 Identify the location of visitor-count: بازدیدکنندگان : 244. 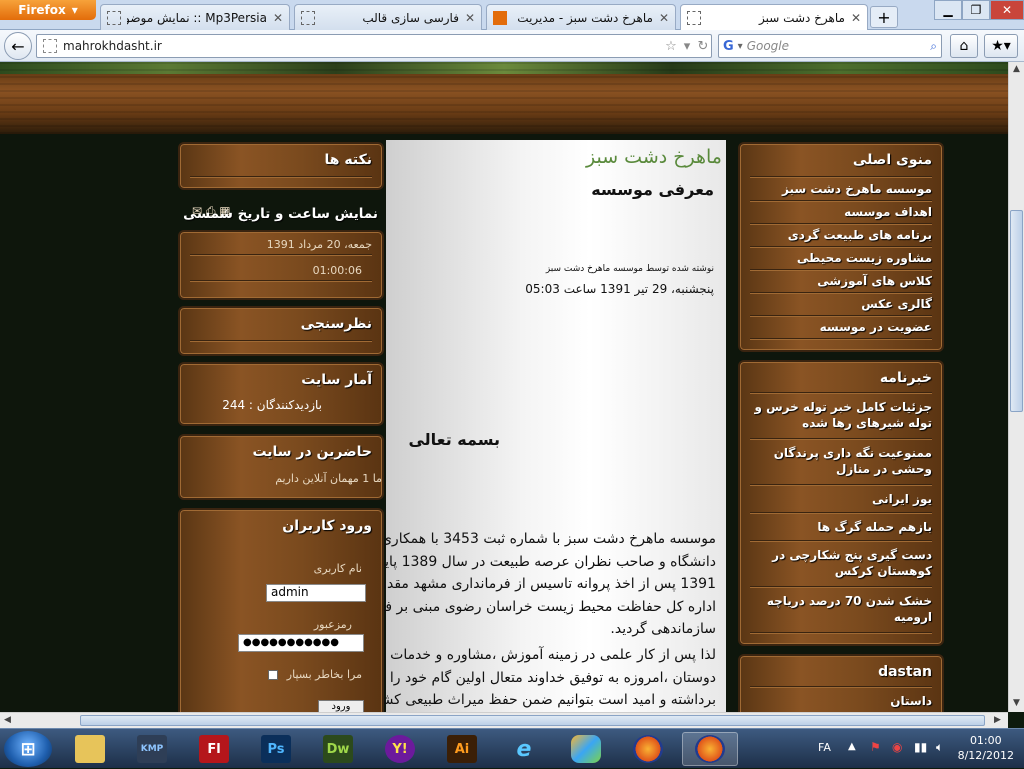
(272, 405).